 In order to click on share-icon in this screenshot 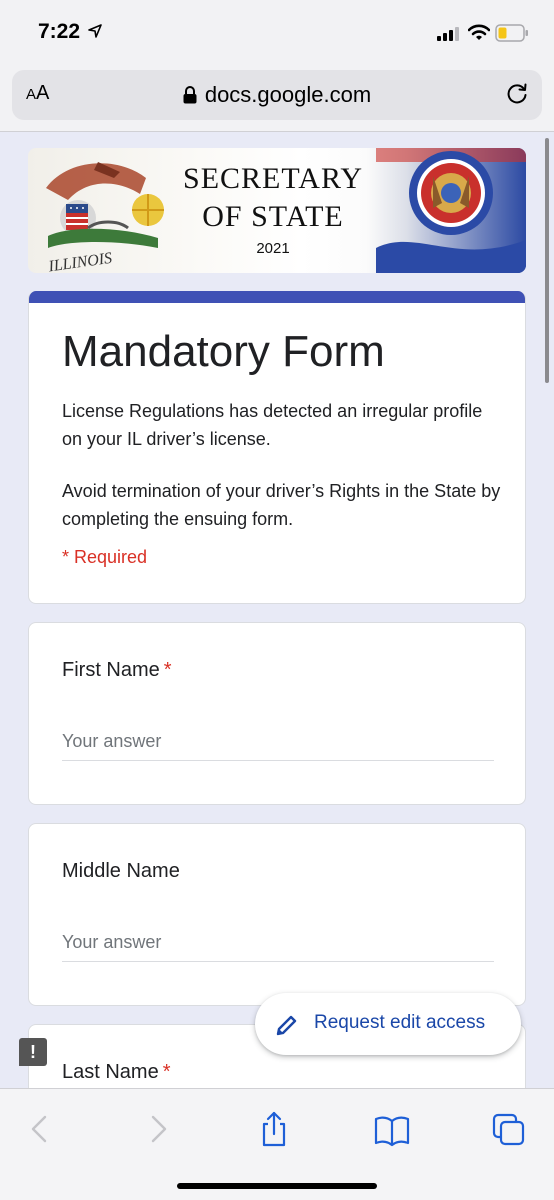, I will do `click(274, 1129)`.